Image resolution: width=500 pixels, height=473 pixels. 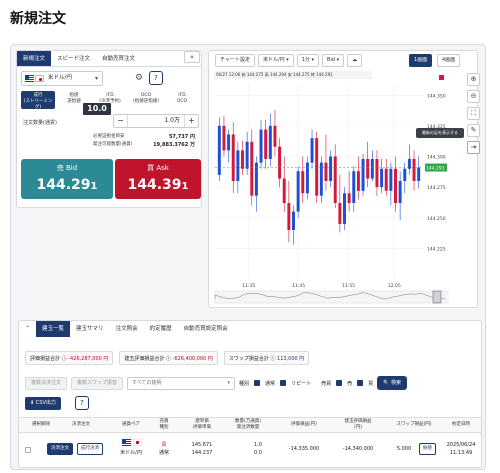 I want to click on deselect-button: 選択解除, so click(x=41, y=425).